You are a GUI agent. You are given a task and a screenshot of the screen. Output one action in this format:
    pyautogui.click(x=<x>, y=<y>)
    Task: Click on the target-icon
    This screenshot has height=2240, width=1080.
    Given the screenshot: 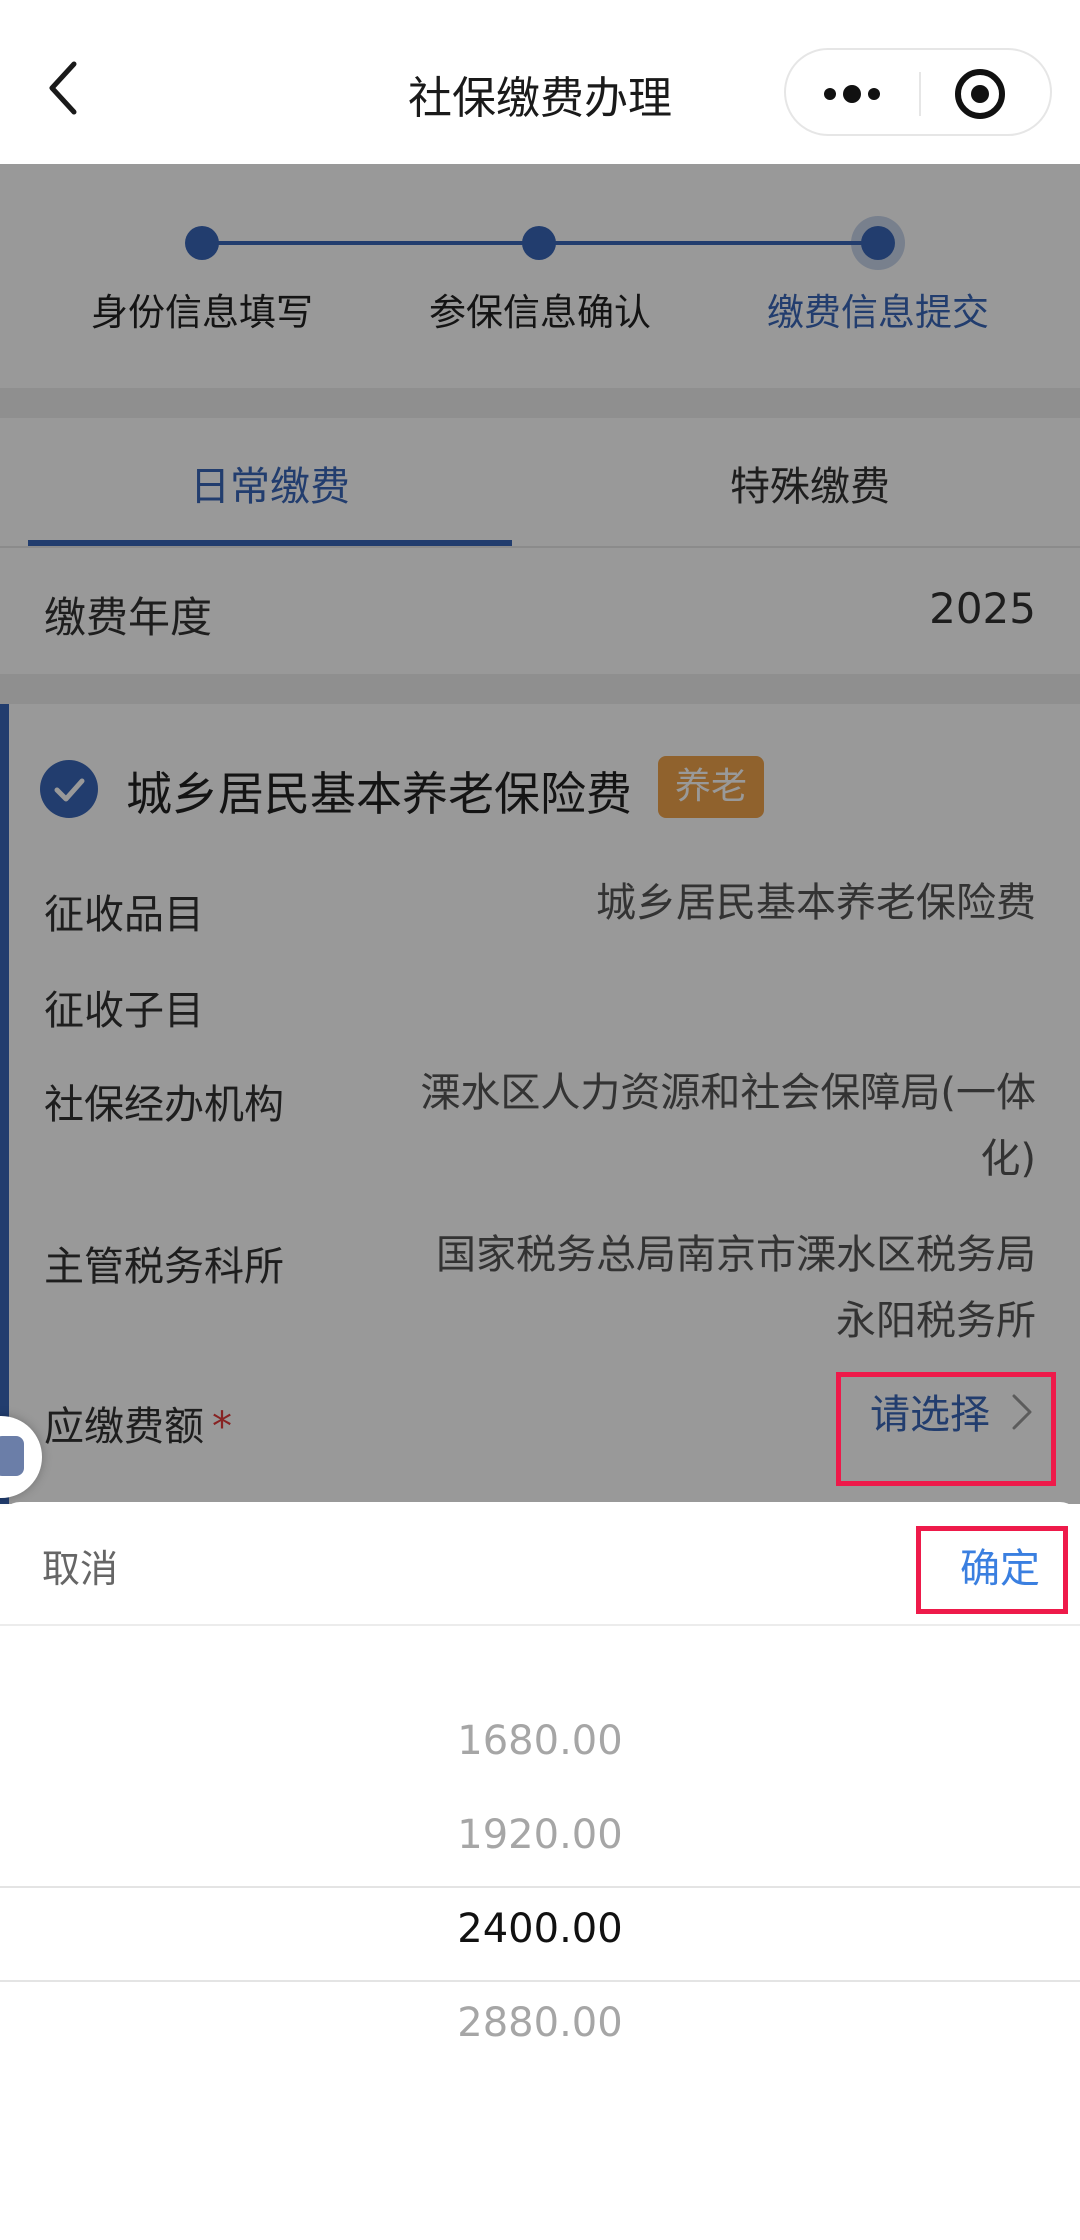 What is the action you would take?
    pyautogui.click(x=980, y=94)
    